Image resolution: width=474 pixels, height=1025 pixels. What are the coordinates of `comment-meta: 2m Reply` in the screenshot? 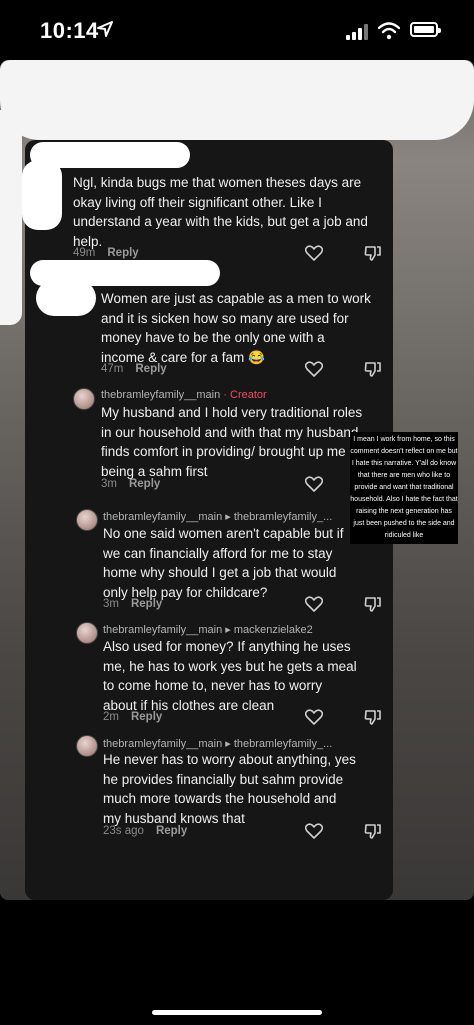 It's located at (132, 717).